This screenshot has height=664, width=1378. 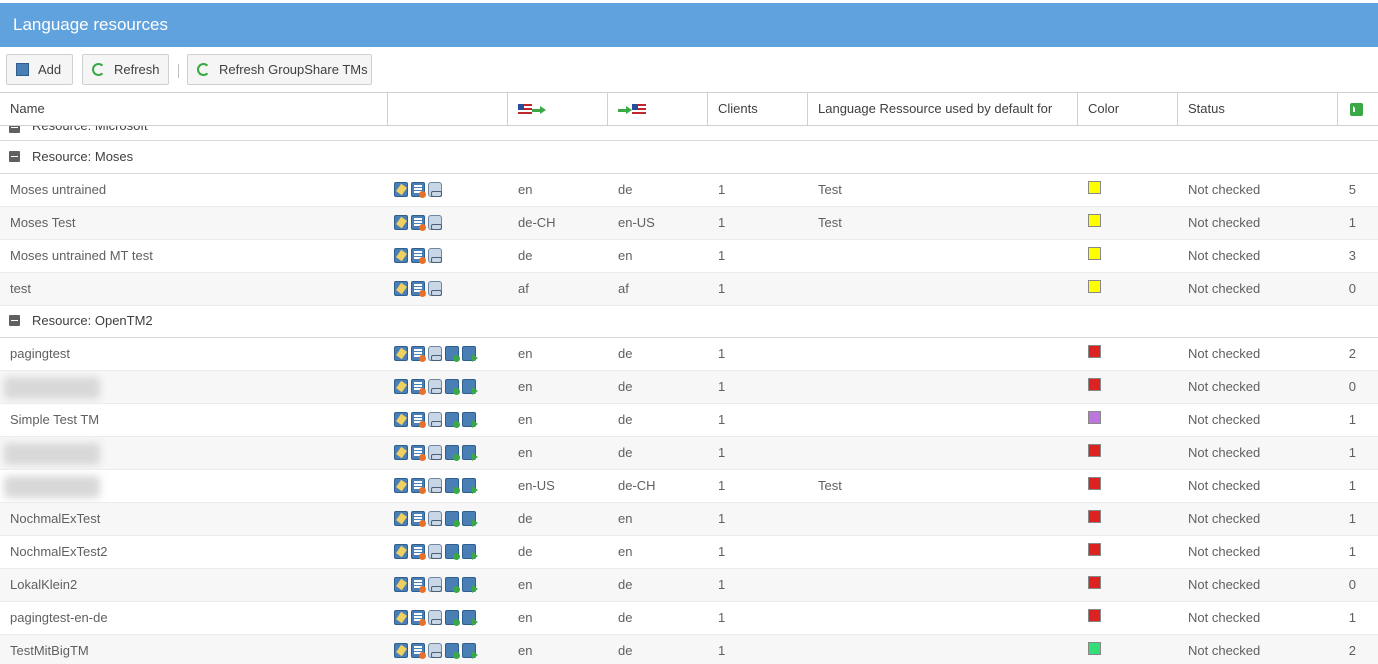 What do you see at coordinates (125, 69) in the screenshot?
I see `refresh-button: Refresh` at bounding box center [125, 69].